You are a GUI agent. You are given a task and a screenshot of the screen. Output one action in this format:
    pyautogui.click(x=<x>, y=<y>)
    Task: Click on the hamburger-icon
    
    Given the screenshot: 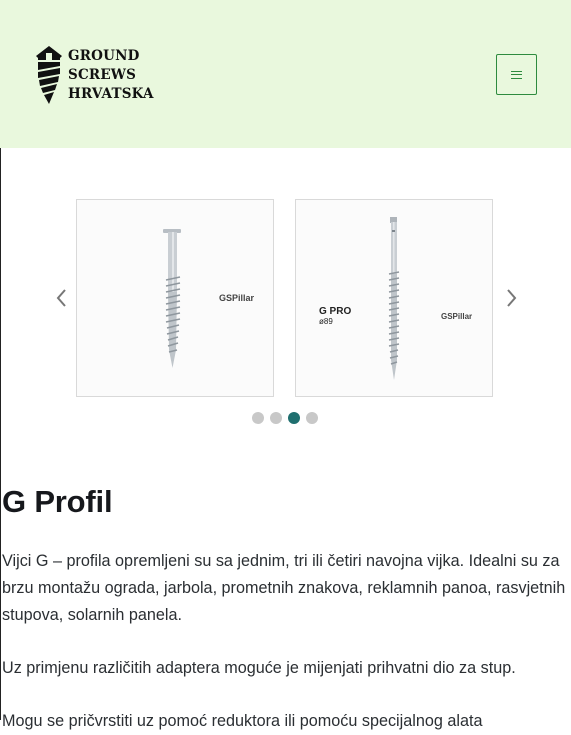 What is the action you would take?
    pyautogui.click(x=516, y=74)
    